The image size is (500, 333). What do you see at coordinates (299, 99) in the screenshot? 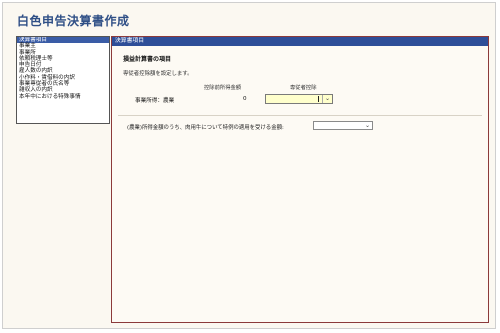
I see `deduction-dropdown: ⌄` at bounding box center [299, 99].